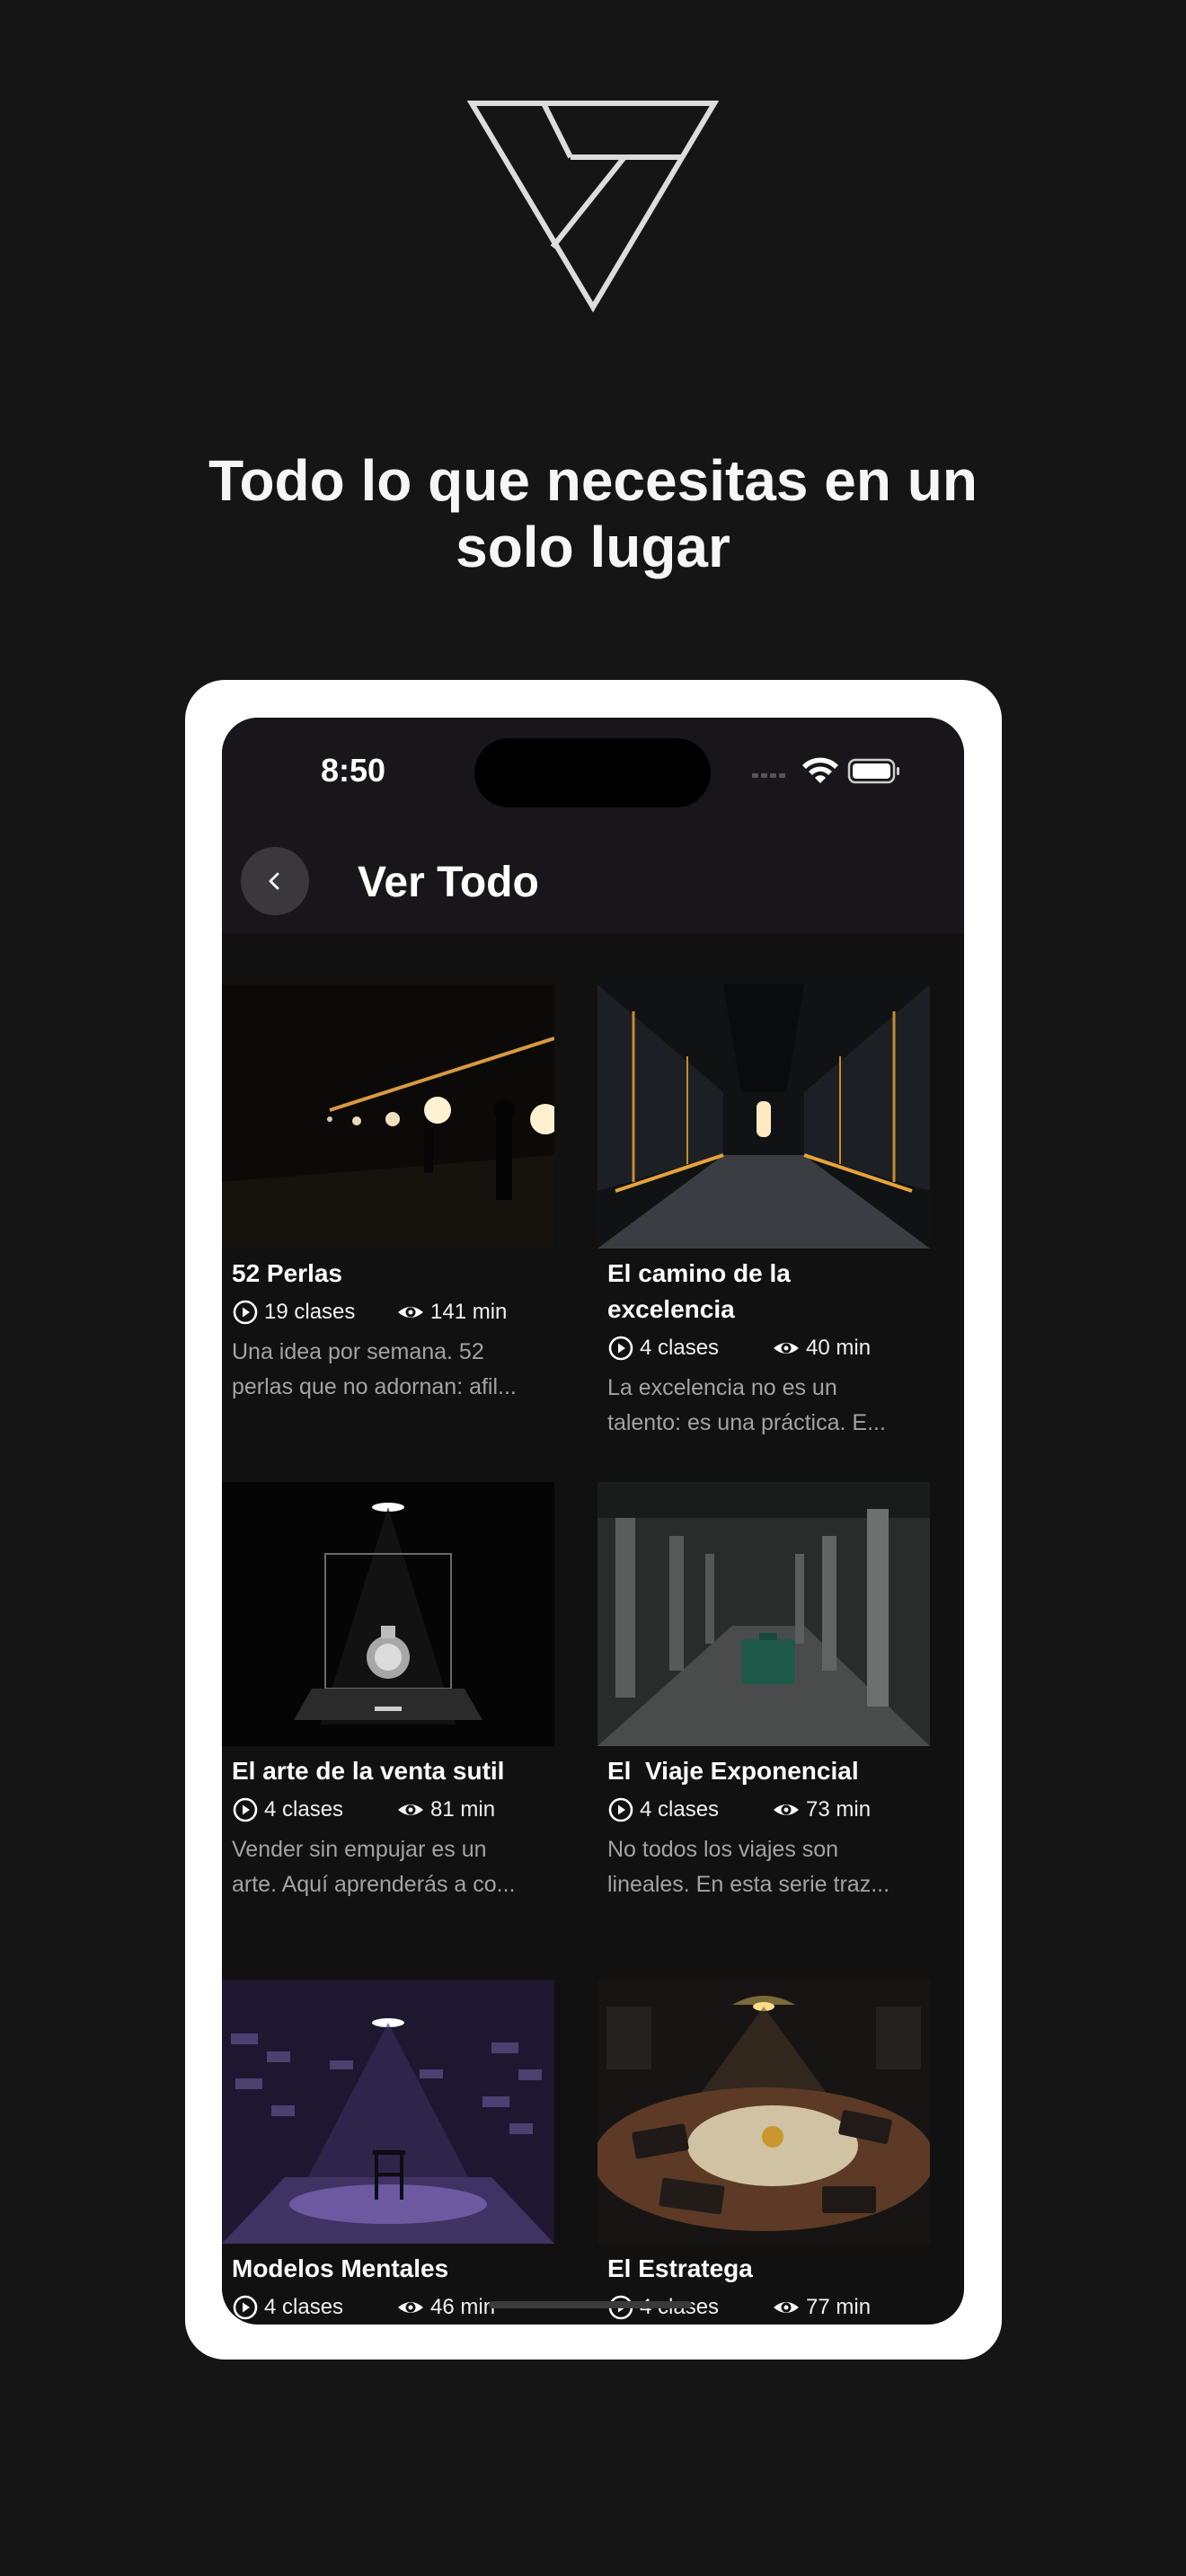  What do you see at coordinates (363, 2307) in the screenshot?
I see `course-meta: 4 clases 46 min` at bounding box center [363, 2307].